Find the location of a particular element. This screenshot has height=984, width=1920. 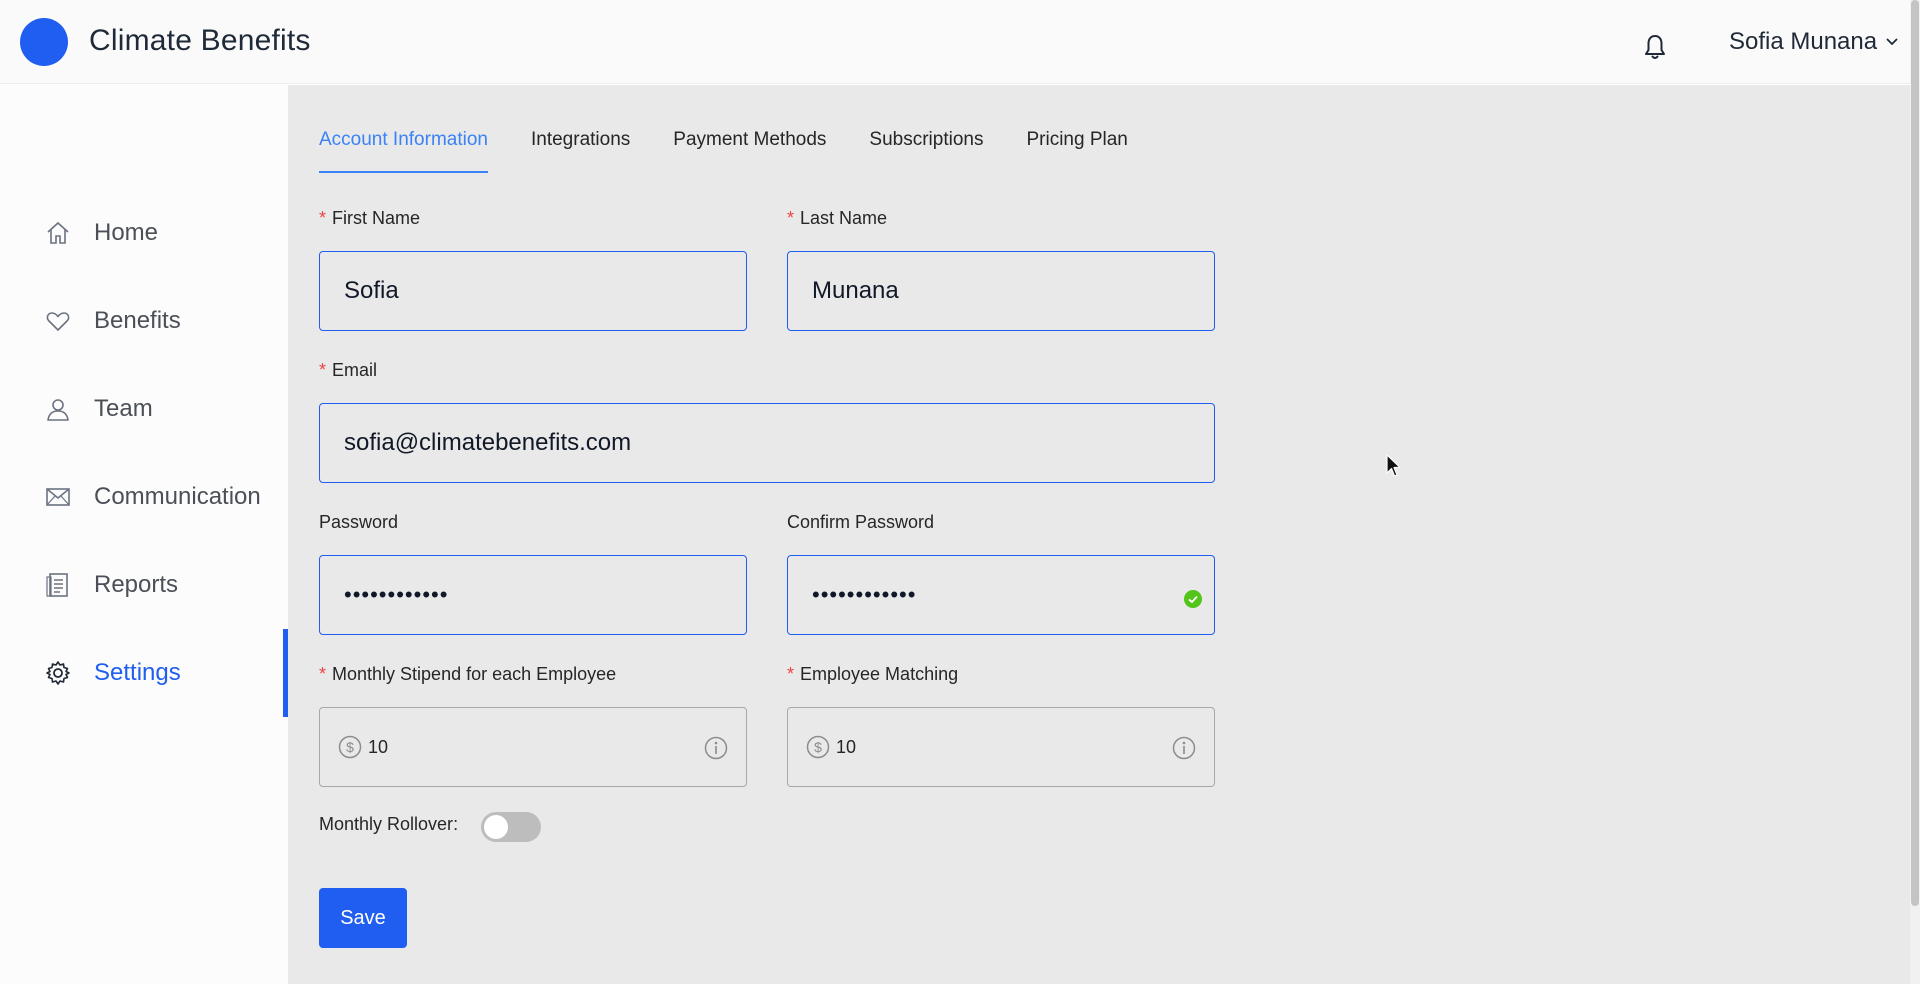

app-title: Climate Benefits is located at coordinates (200, 40).